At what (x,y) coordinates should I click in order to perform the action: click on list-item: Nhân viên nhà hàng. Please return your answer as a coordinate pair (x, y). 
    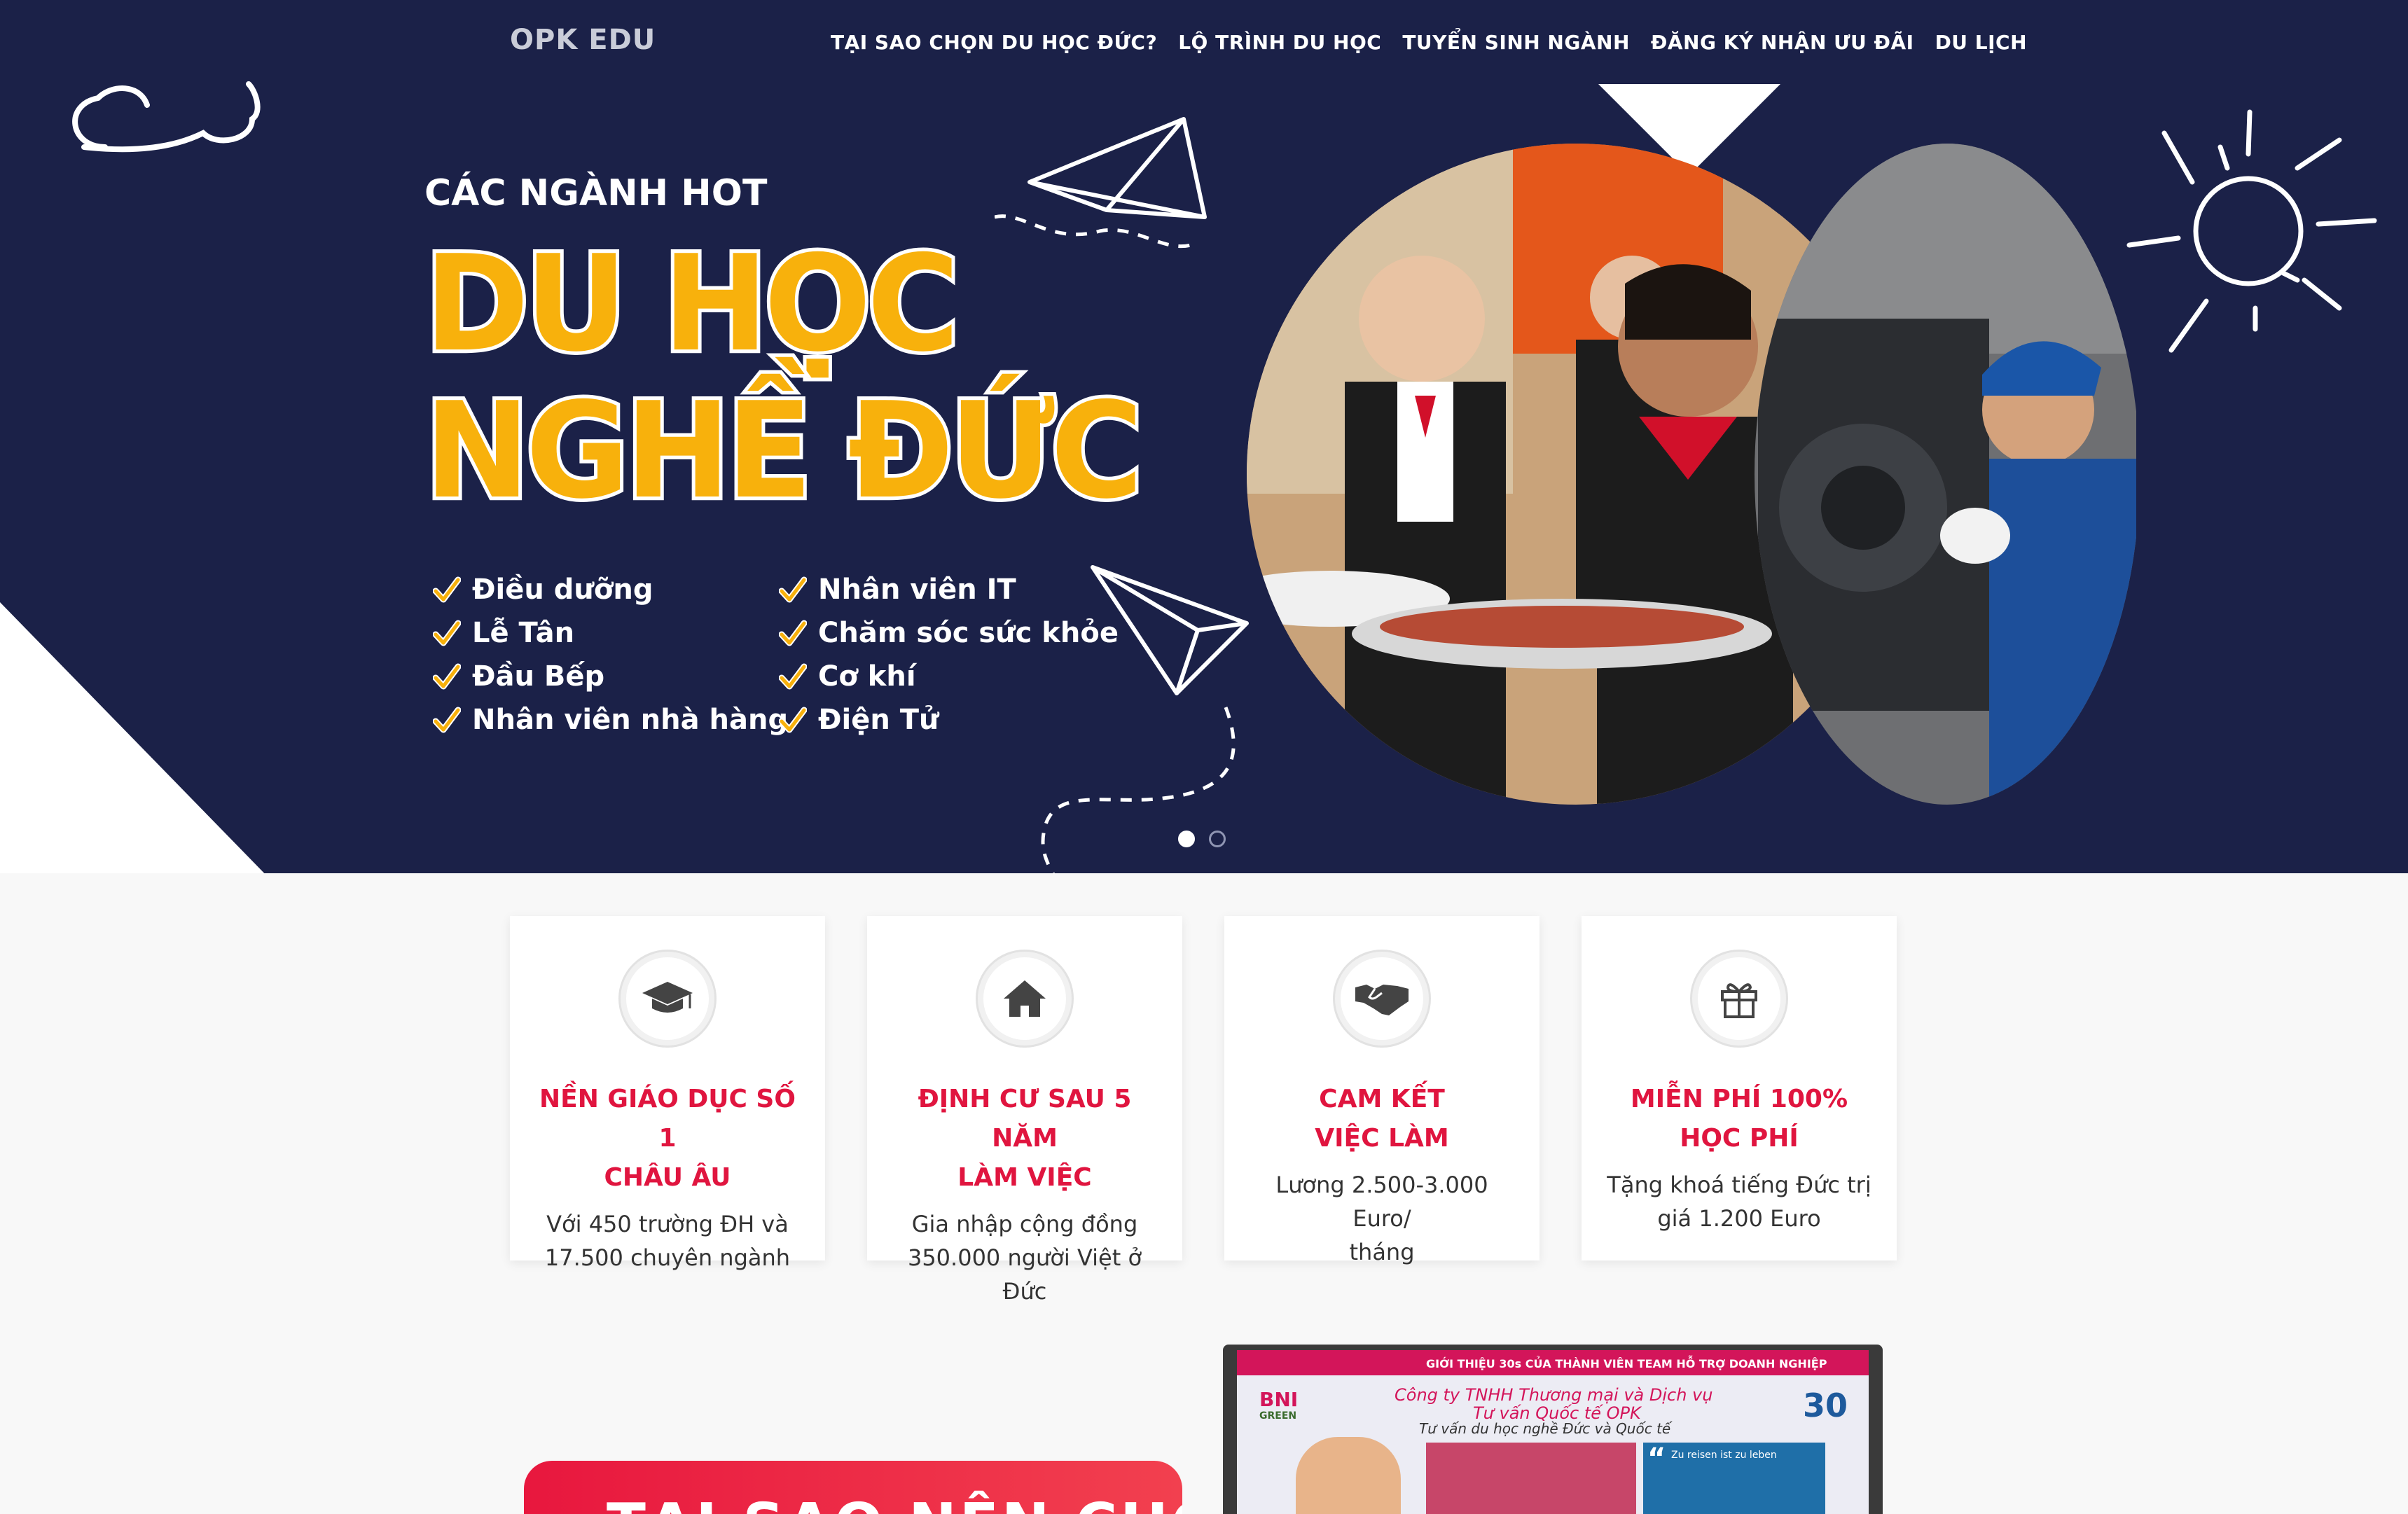
    Looking at the image, I should click on (610, 720).